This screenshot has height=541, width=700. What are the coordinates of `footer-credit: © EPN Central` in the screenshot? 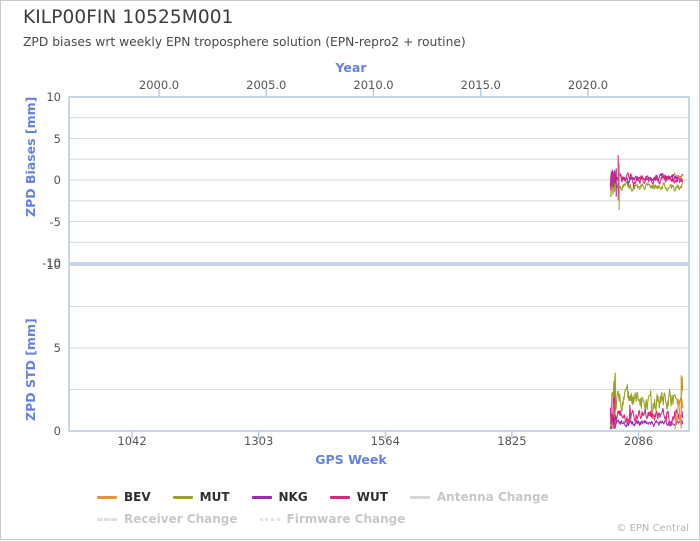 It's located at (652, 528).